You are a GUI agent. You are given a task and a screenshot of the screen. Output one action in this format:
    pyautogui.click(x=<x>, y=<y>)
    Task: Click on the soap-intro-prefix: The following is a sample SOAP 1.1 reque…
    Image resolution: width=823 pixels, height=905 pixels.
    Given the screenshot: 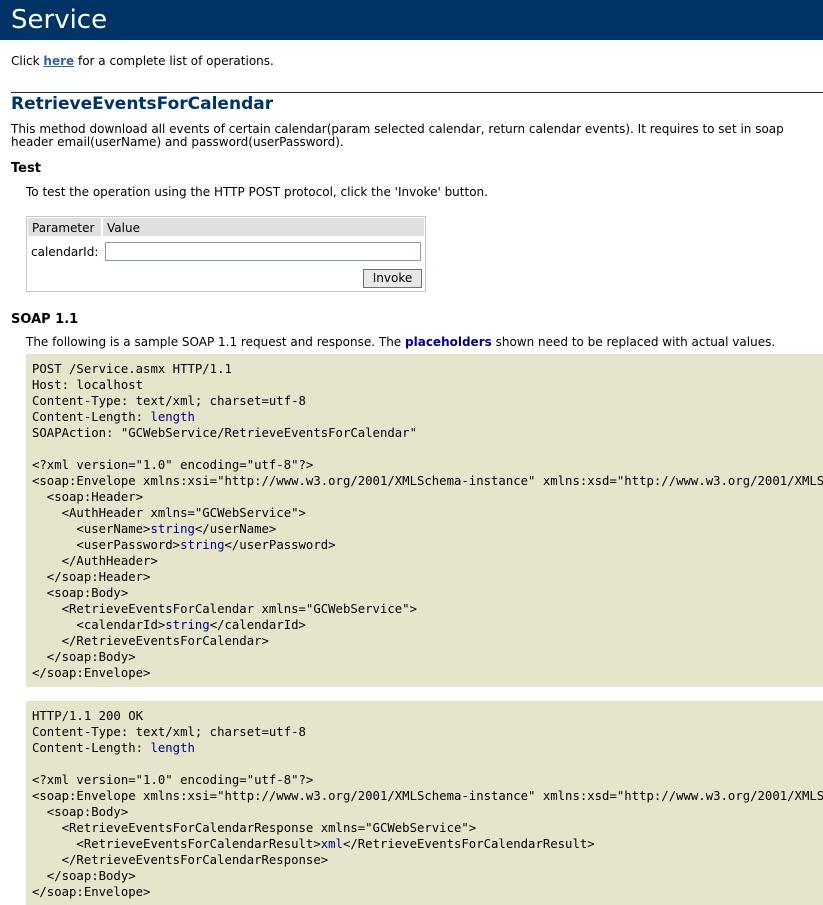 What is the action you would take?
    pyautogui.click(x=216, y=342)
    